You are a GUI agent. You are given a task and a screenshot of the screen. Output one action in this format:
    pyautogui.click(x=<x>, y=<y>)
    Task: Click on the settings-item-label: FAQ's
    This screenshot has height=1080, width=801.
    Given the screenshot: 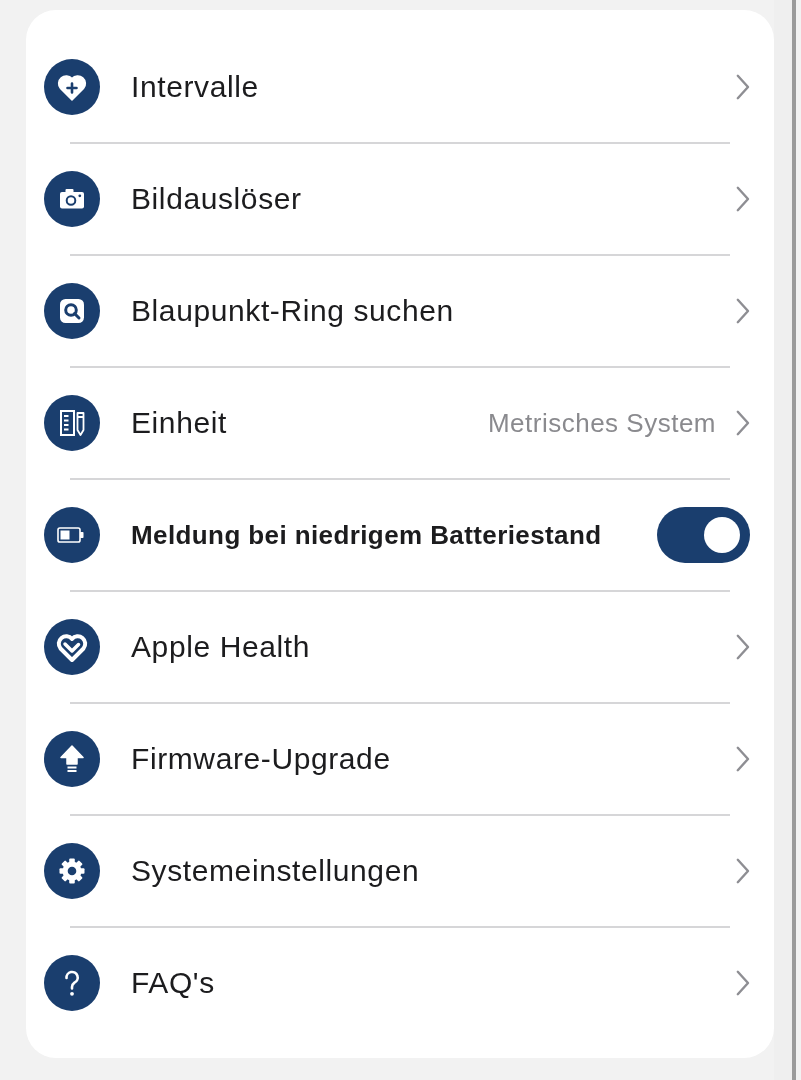 What is the action you would take?
    pyautogui.click(x=433, y=983)
    